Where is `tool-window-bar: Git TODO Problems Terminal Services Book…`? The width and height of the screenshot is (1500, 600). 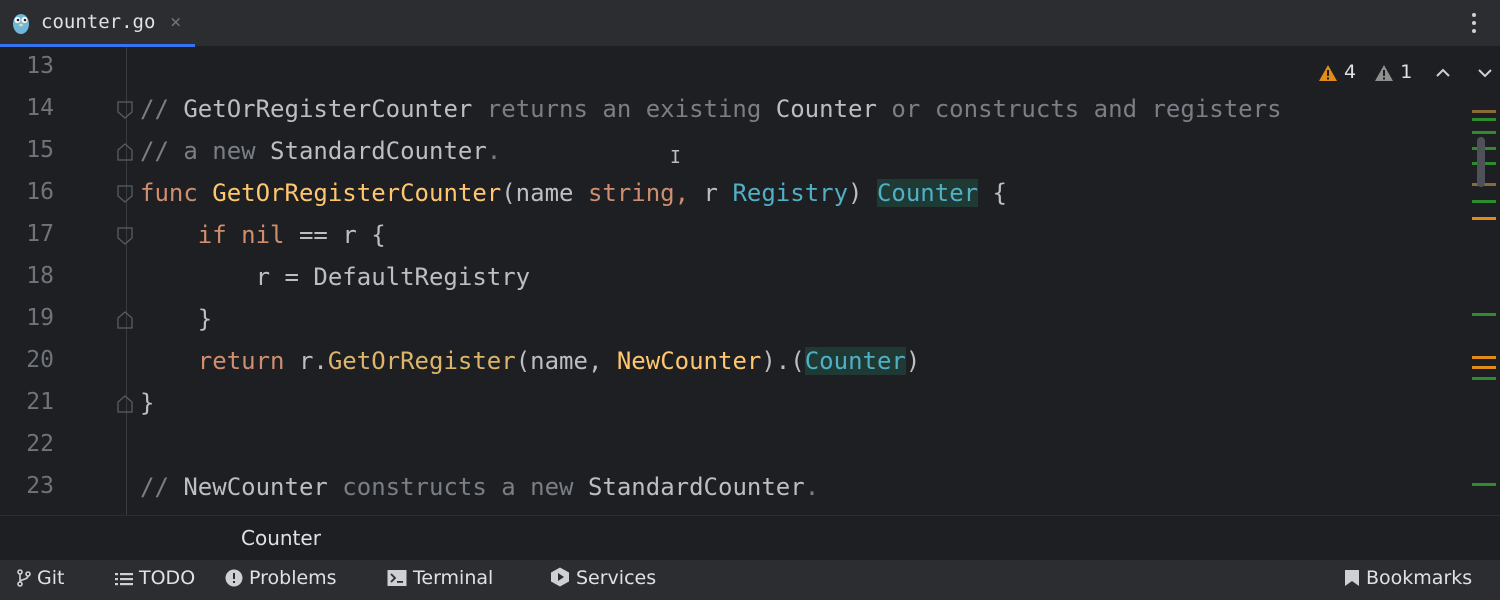
tool-window-bar: Git TODO Problems Terminal Services Book… is located at coordinates (750, 579).